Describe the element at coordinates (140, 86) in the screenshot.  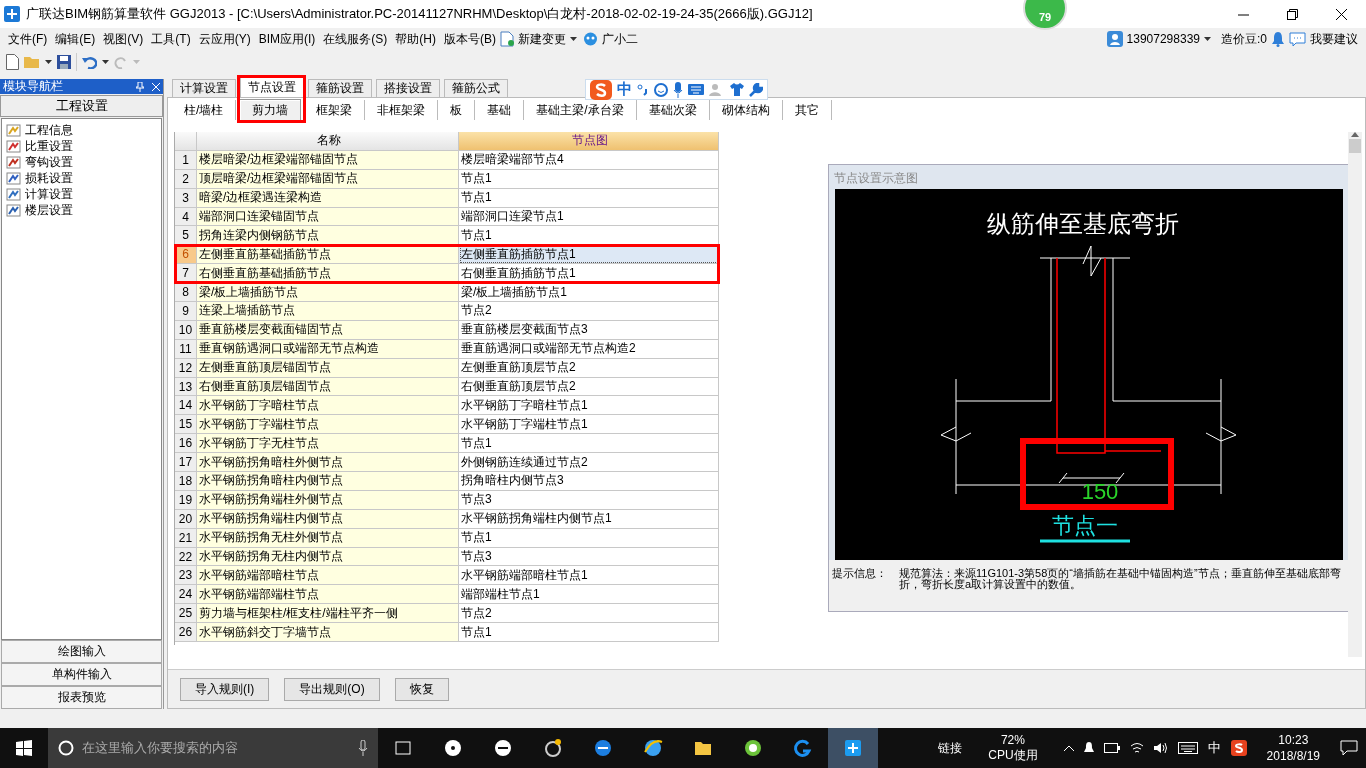
I see `pin-icon` at that location.